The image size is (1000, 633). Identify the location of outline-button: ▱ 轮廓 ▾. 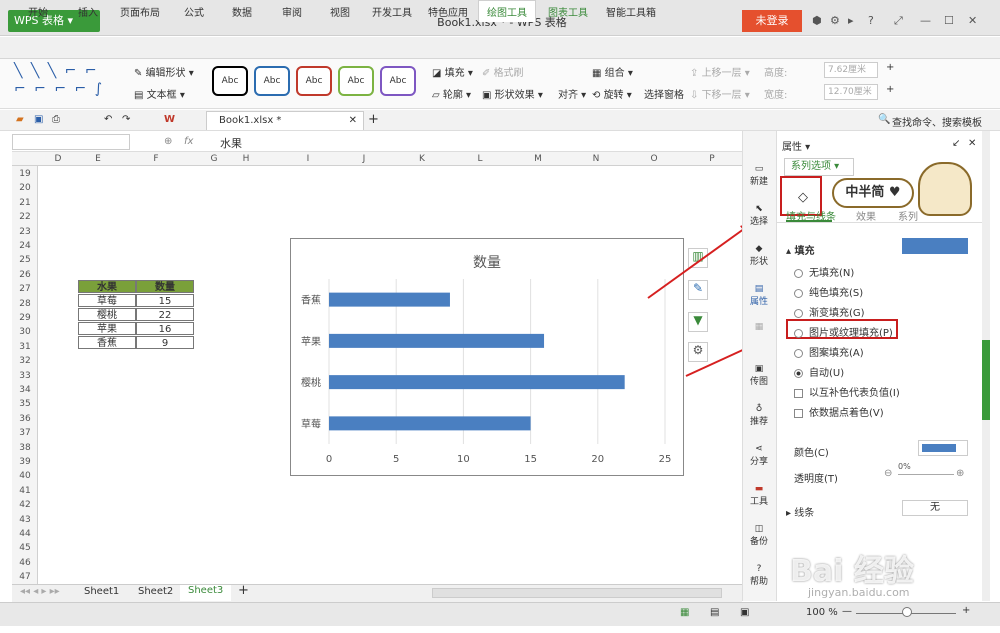
(451, 93).